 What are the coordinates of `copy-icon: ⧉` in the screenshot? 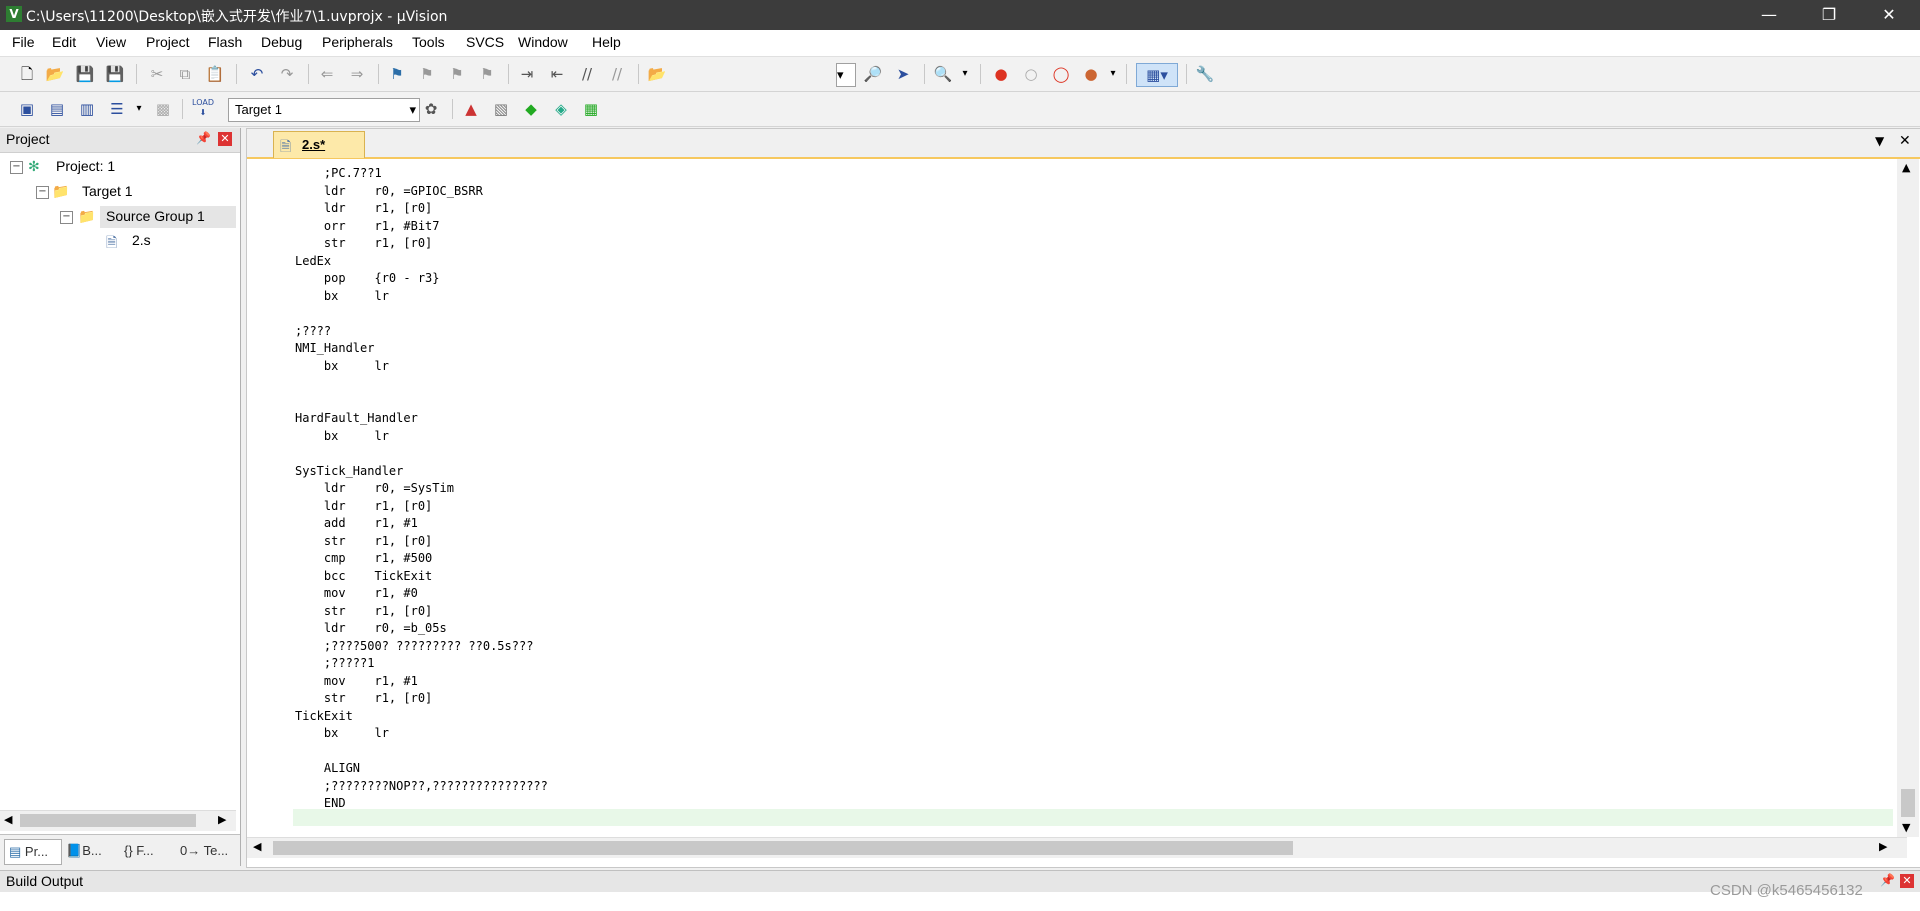 It's located at (185, 74).